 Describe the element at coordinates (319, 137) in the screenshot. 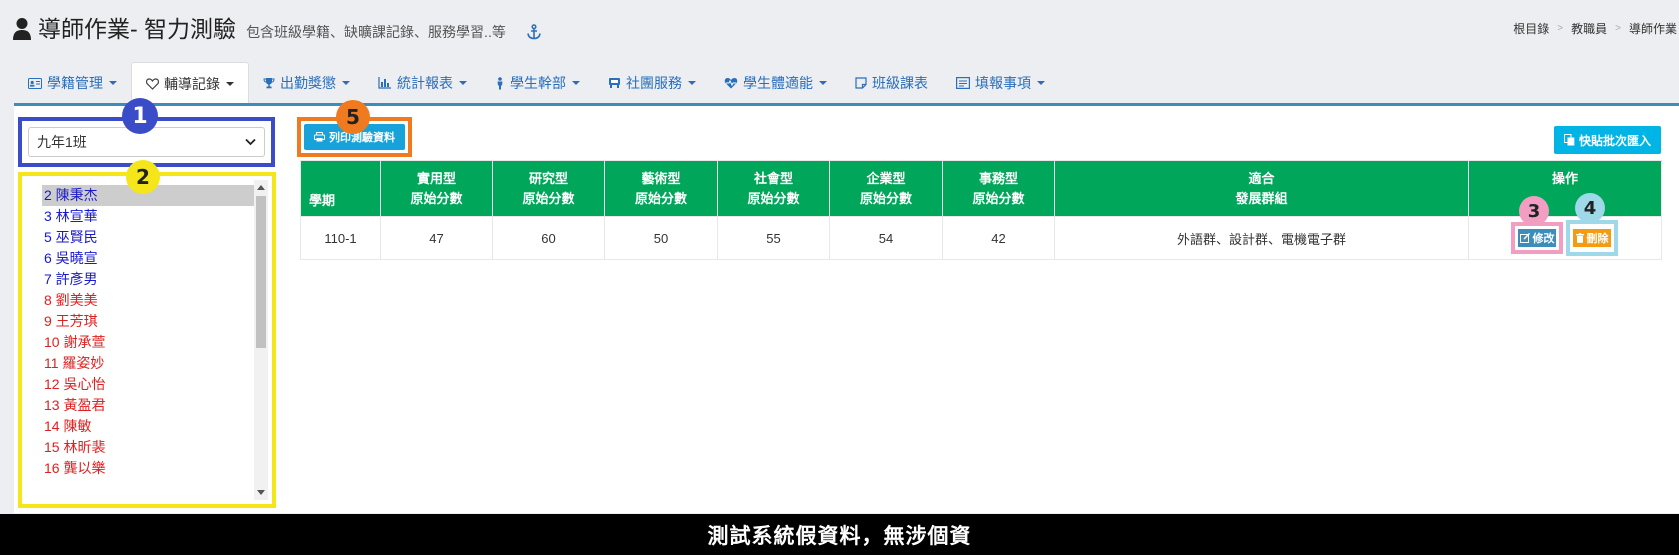

I see `printer-icon` at that location.